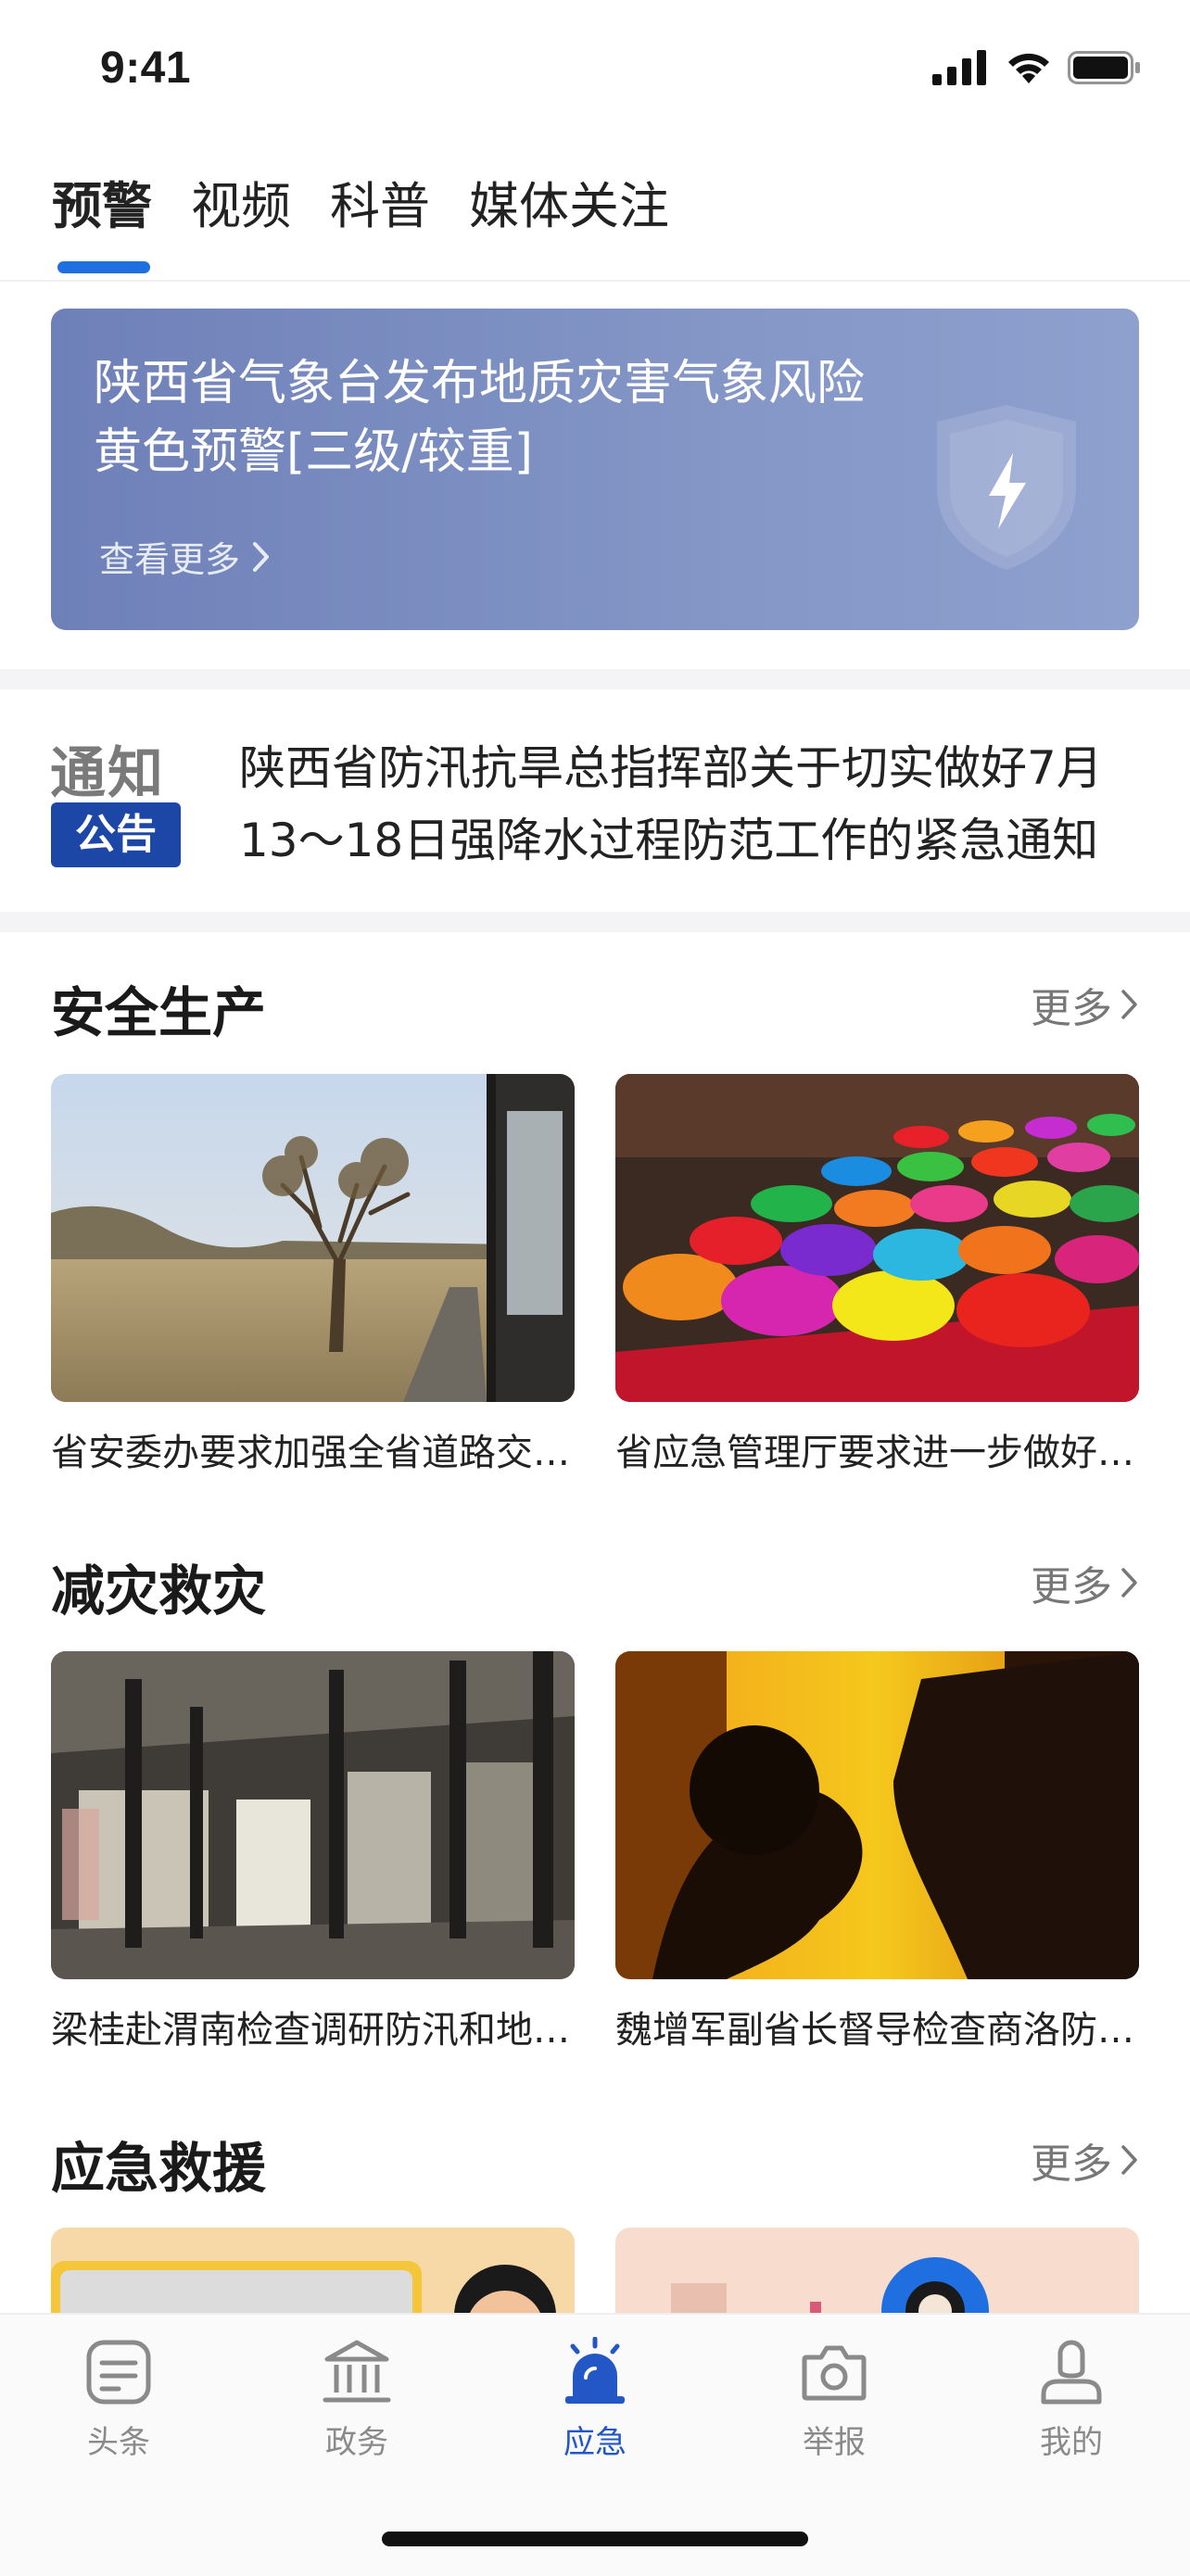  I want to click on battery-icon, so click(1104, 68).